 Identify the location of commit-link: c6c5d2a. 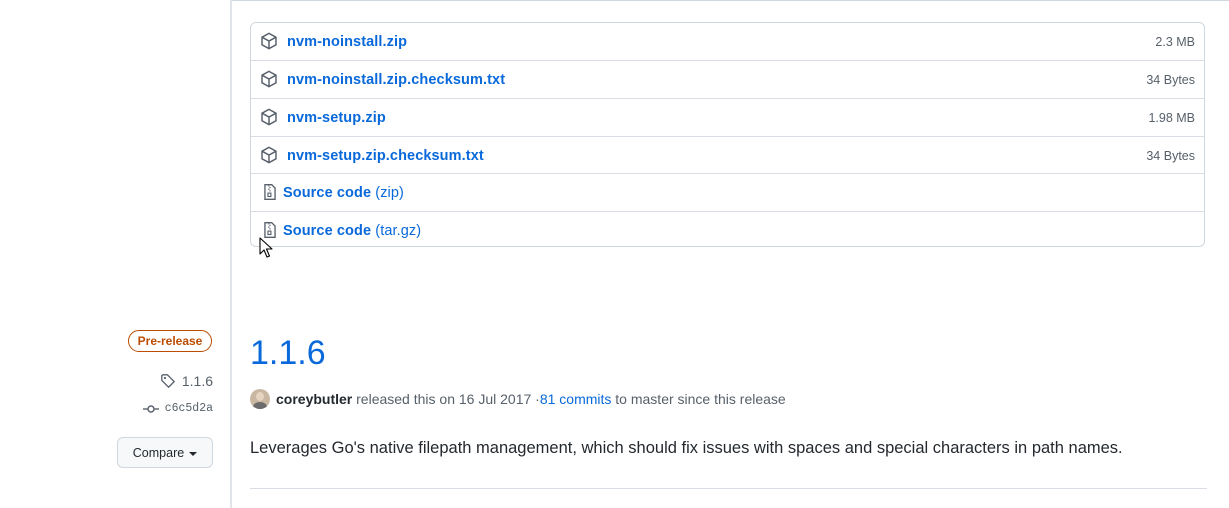
(177, 408).